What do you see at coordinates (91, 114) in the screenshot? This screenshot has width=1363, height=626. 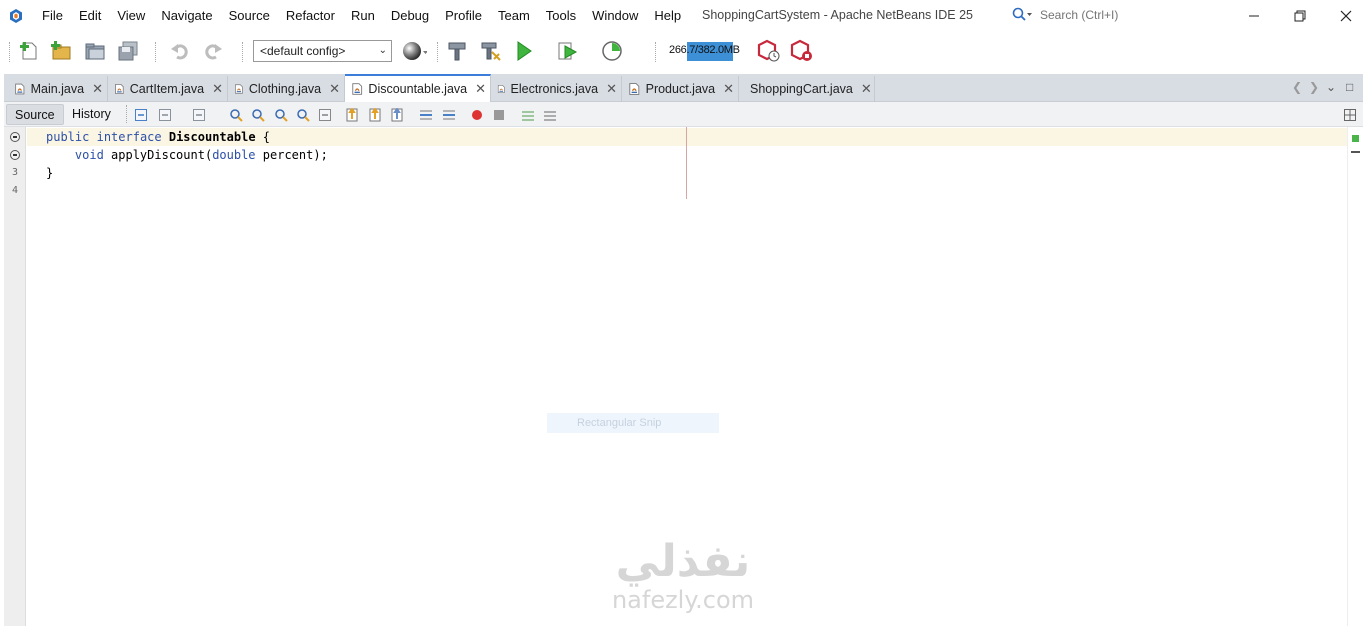 I see `history-view-button: History` at bounding box center [91, 114].